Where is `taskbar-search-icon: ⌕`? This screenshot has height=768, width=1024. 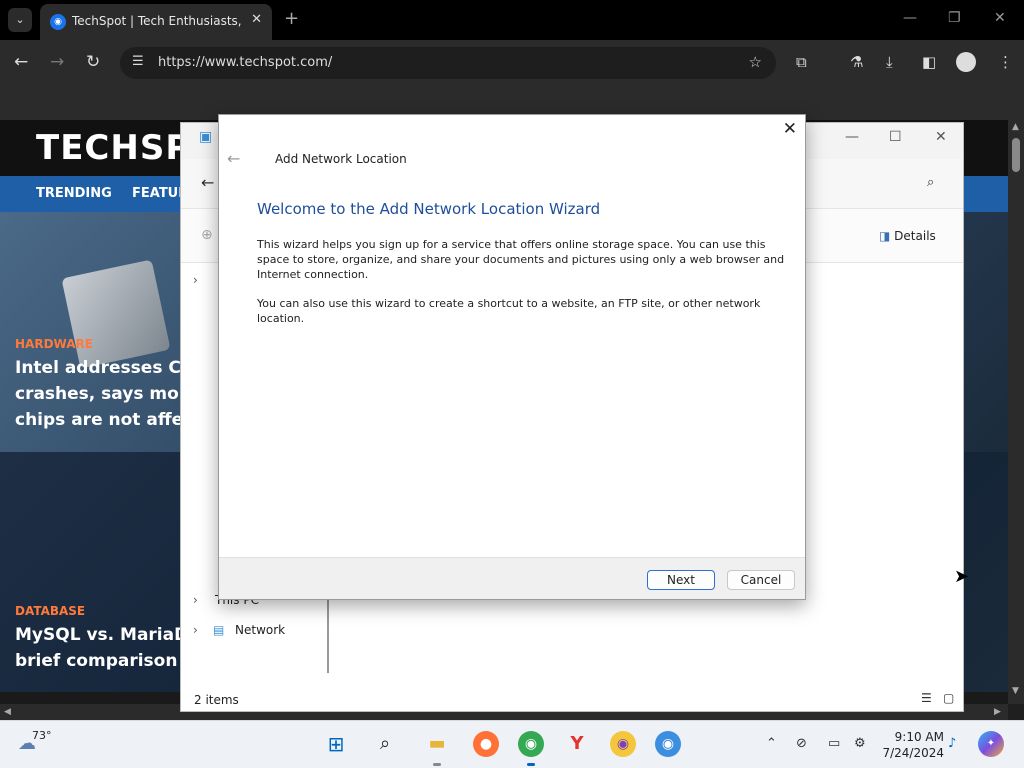
taskbar-search-icon: ⌕ is located at coordinates (385, 744).